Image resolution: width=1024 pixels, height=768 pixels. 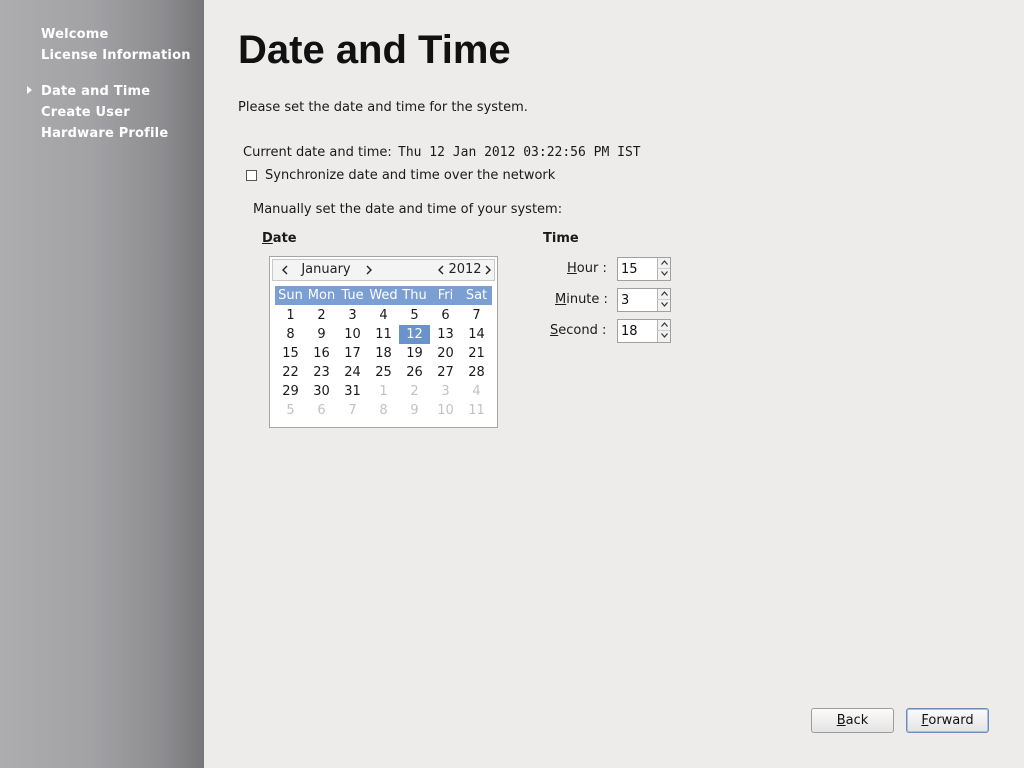 I want to click on second-arrow-up-icon, so click(x=663, y=325).